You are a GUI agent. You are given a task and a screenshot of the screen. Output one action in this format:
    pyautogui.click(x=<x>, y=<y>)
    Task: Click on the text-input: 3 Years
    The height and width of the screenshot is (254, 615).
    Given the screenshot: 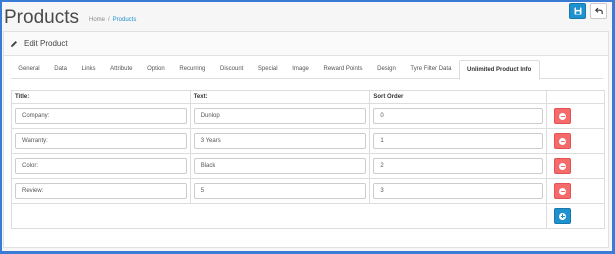 What is the action you would take?
    pyautogui.click(x=280, y=141)
    